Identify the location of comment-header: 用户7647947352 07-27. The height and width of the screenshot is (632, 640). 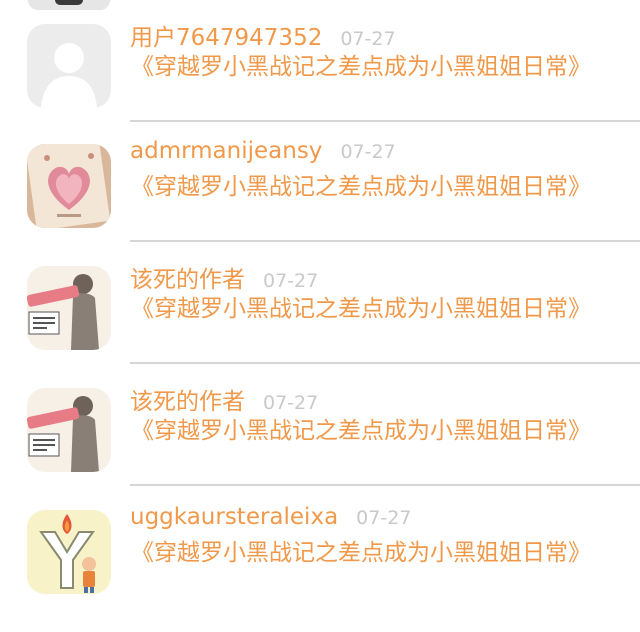
(263, 35).